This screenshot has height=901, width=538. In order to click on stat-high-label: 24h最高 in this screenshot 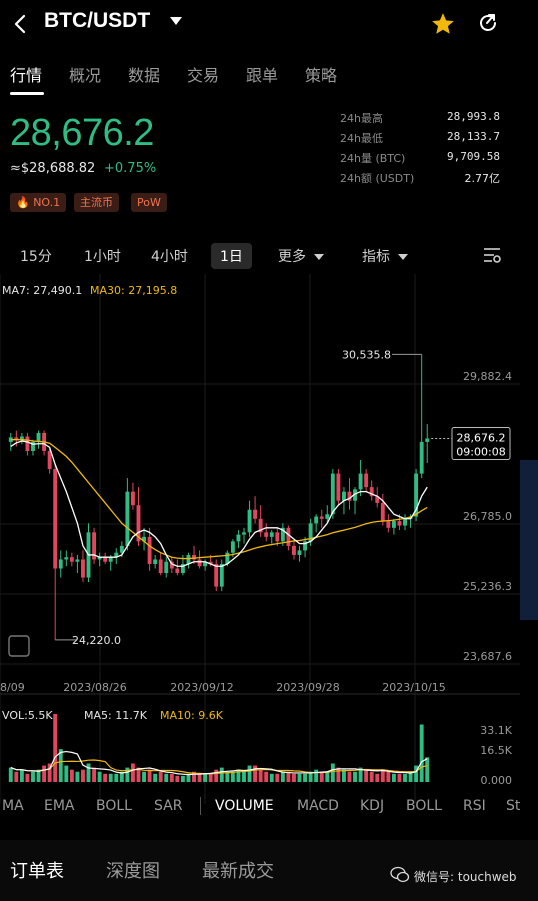, I will do `click(361, 118)`.